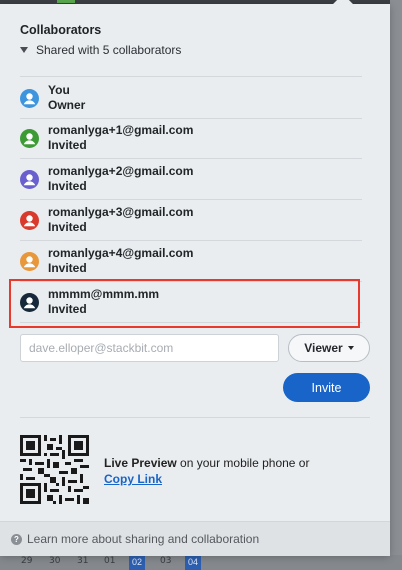 Image resolution: width=402 pixels, height=570 pixels. Describe the element at coordinates (59, 90) in the screenshot. I see `collaborator-email: You` at that location.